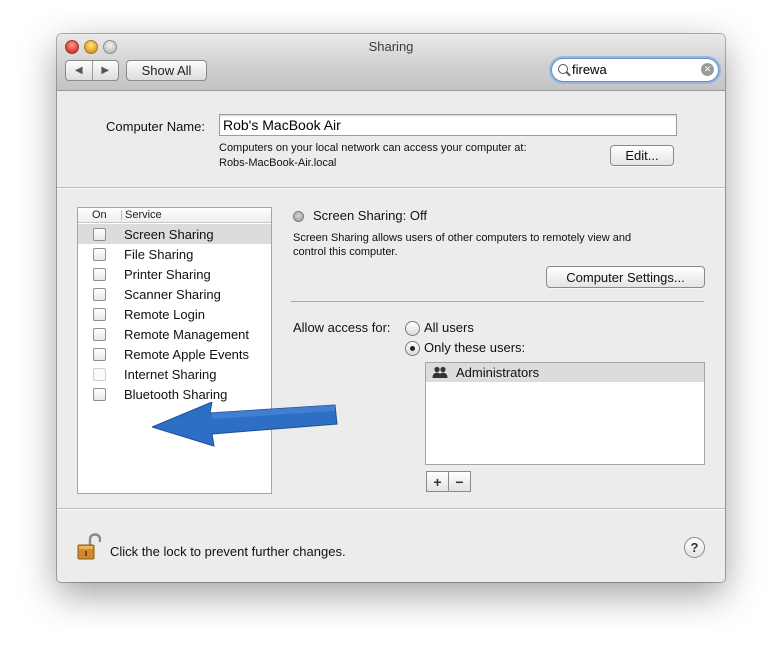 The height and width of the screenshot is (662, 782). Describe the element at coordinates (391, 509) in the screenshot. I see `footer-divider-highlight` at that location.